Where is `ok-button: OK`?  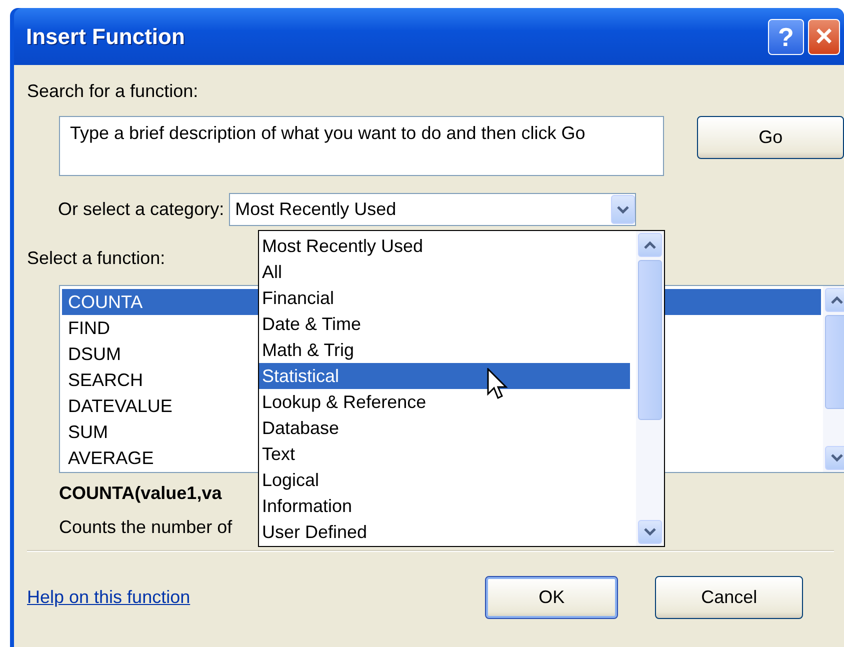 ok-button: OK is located at coordinates (551, 597).